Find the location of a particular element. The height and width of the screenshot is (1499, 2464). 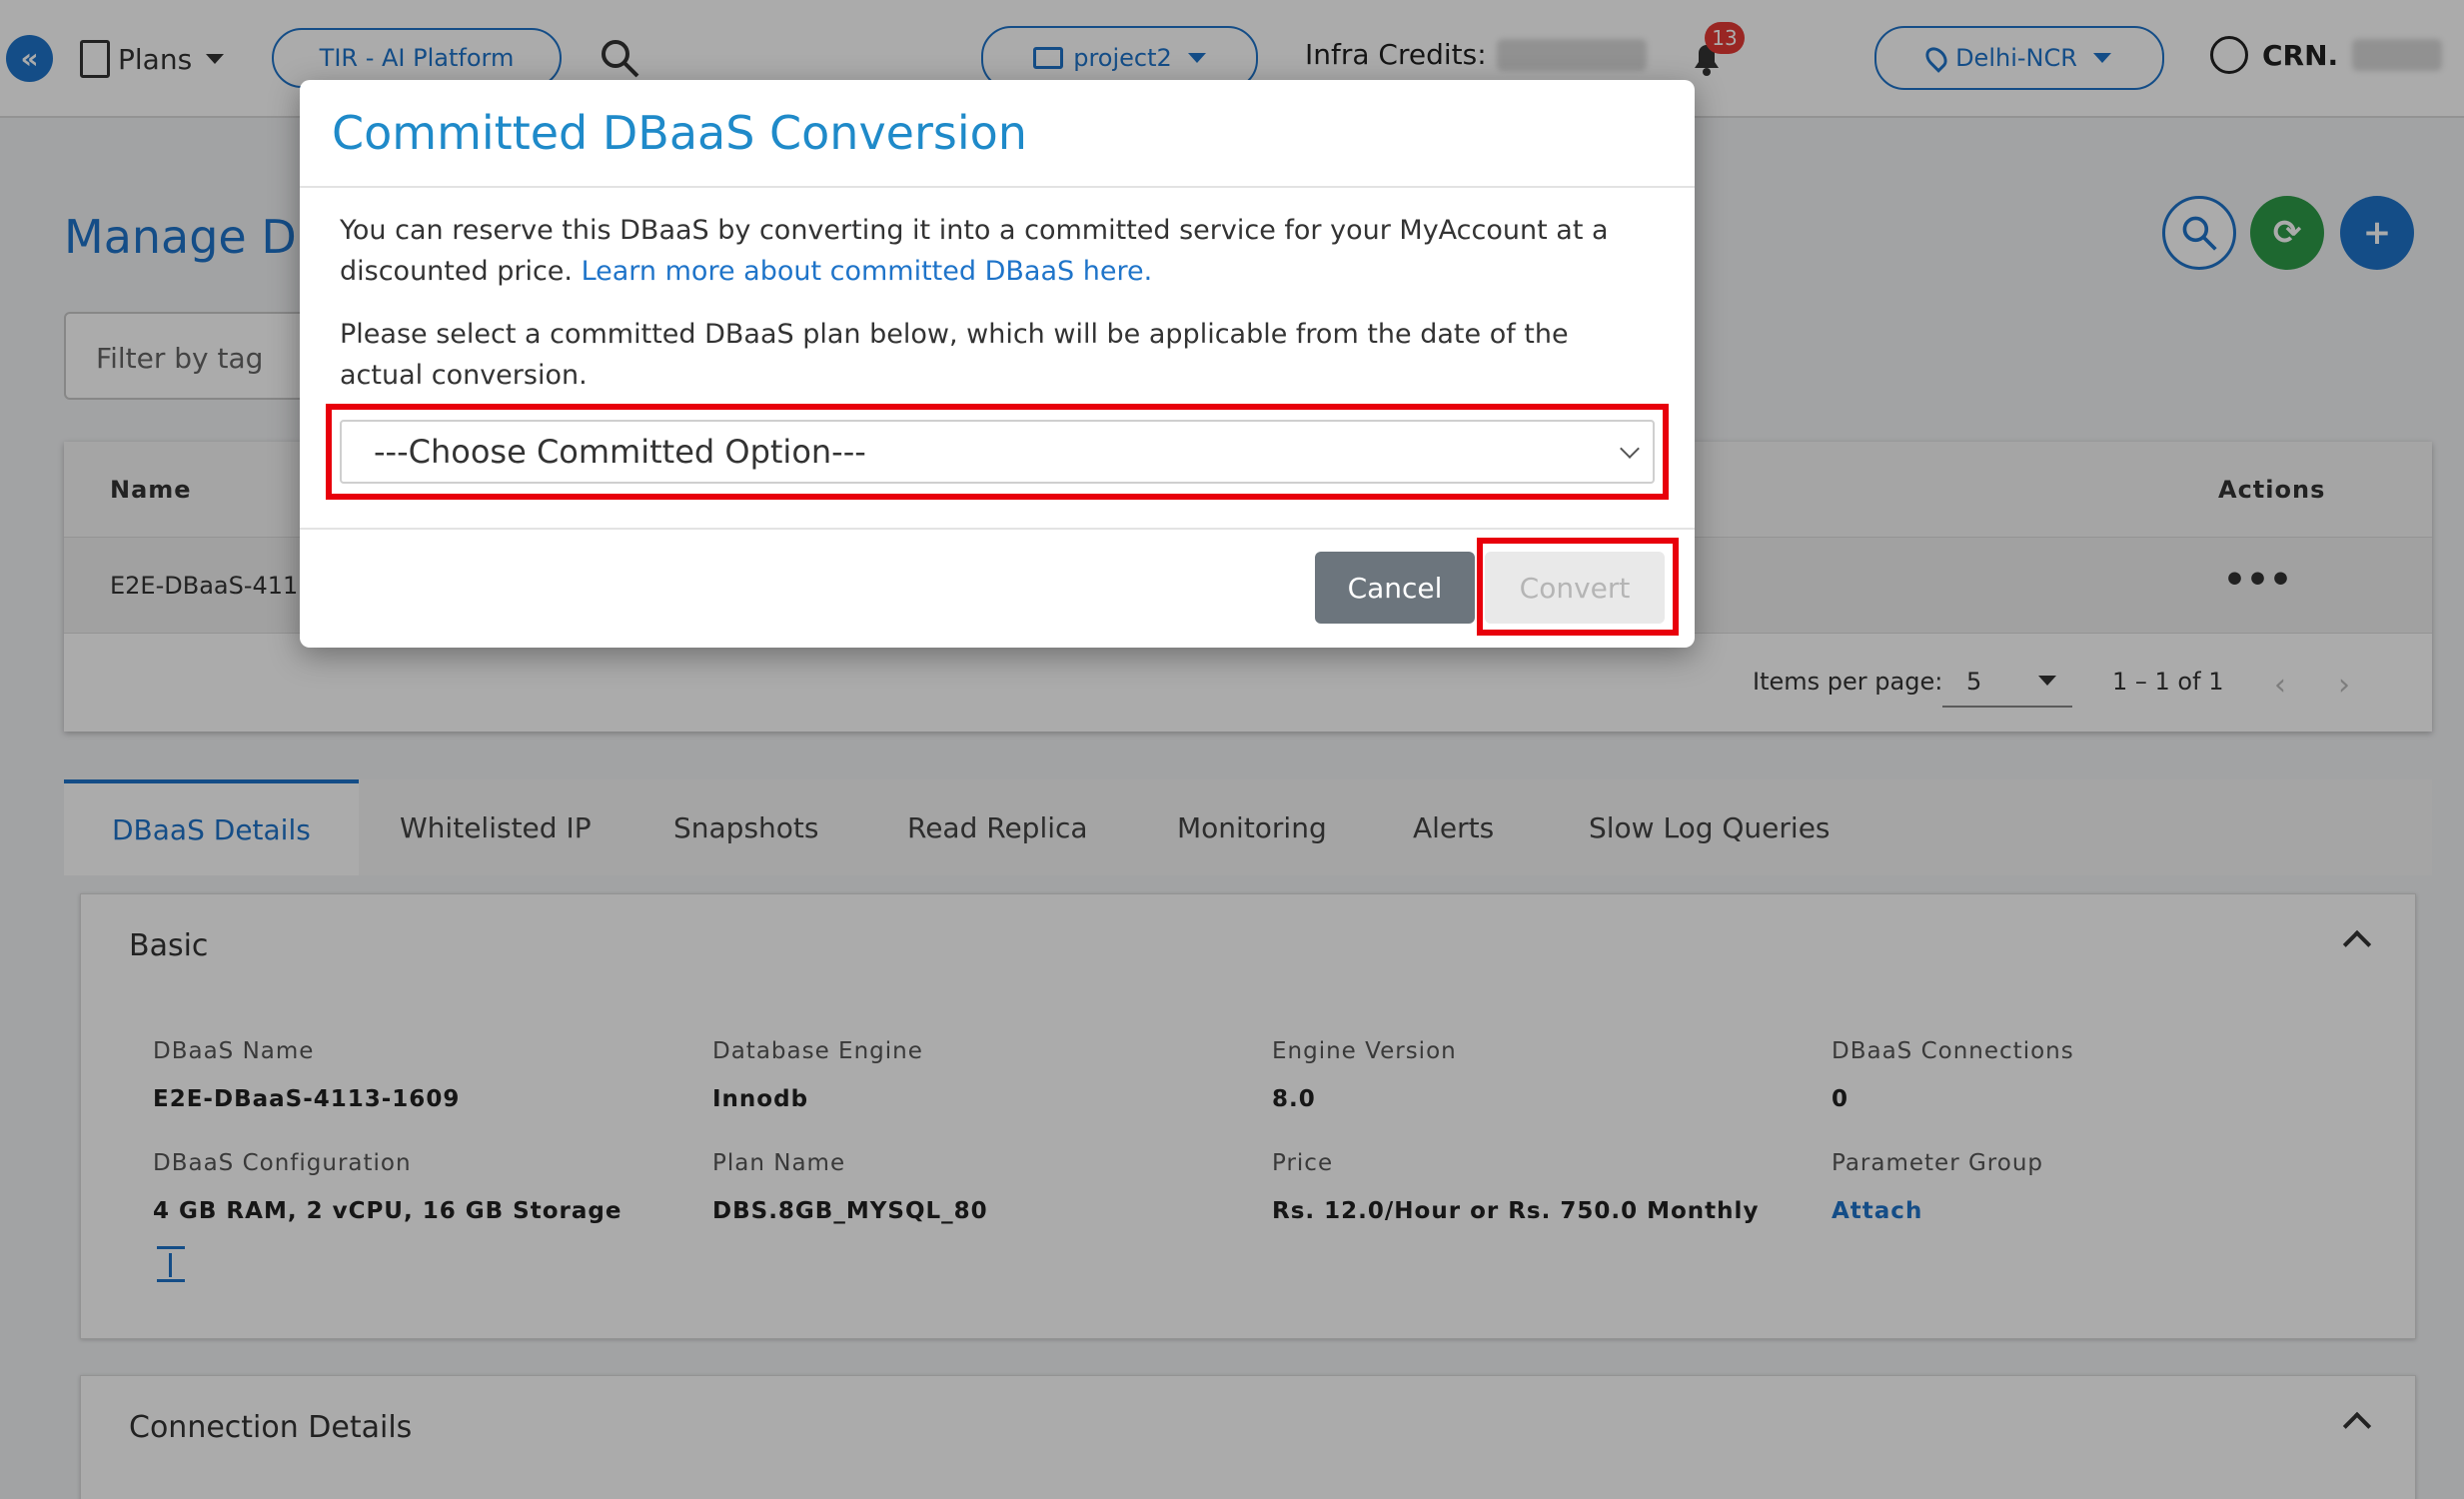

convert-button: Convert is located at coordinates (1575, 588).